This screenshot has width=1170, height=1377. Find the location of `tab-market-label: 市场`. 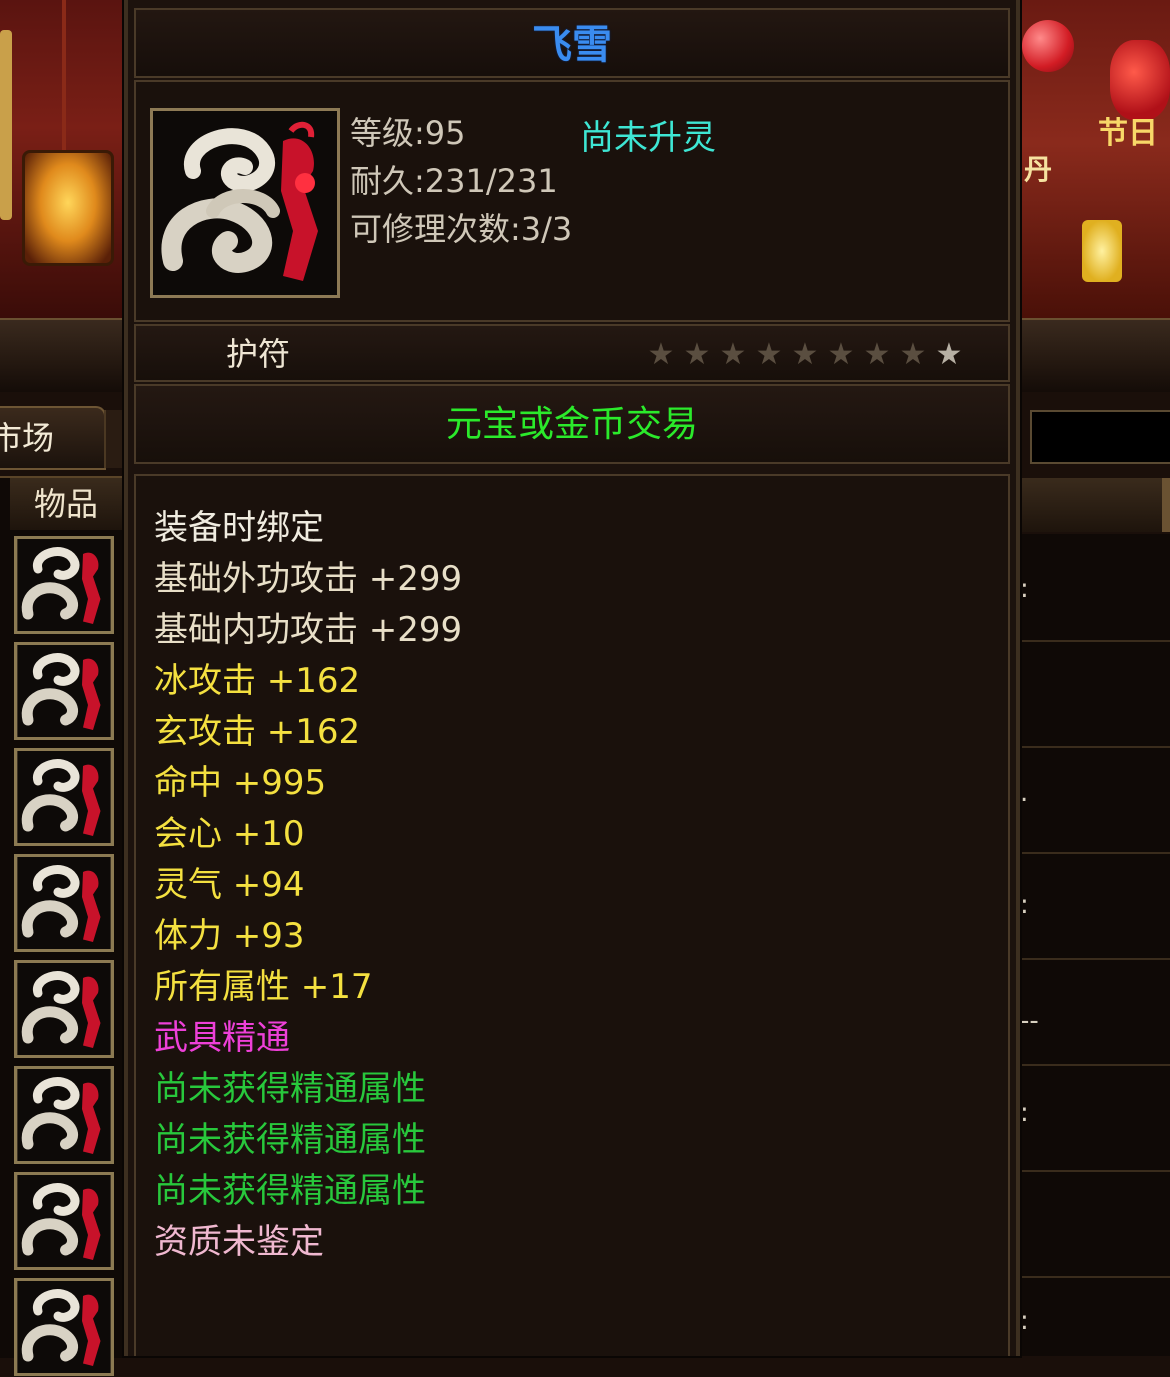

tab-market-label: 市场 is located at coordinates (27, 438).